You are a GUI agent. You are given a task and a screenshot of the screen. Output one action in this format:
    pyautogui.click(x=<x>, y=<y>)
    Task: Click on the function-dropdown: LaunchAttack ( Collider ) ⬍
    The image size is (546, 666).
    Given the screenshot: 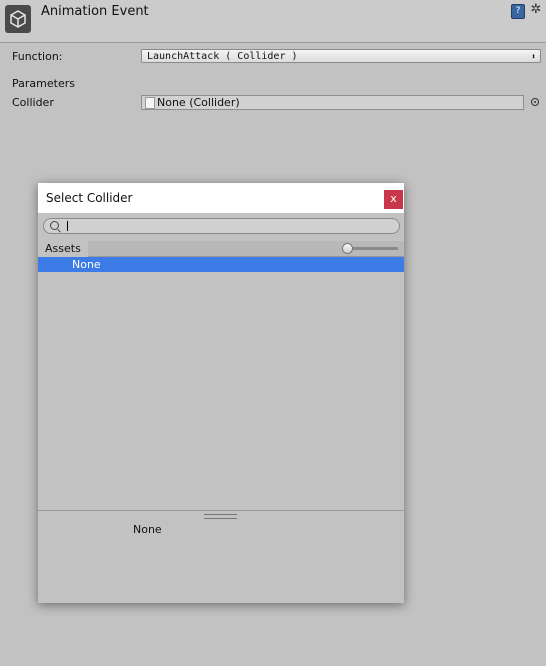 What is the action you would take?
    pyautogui.click(x=341, y=56)
    